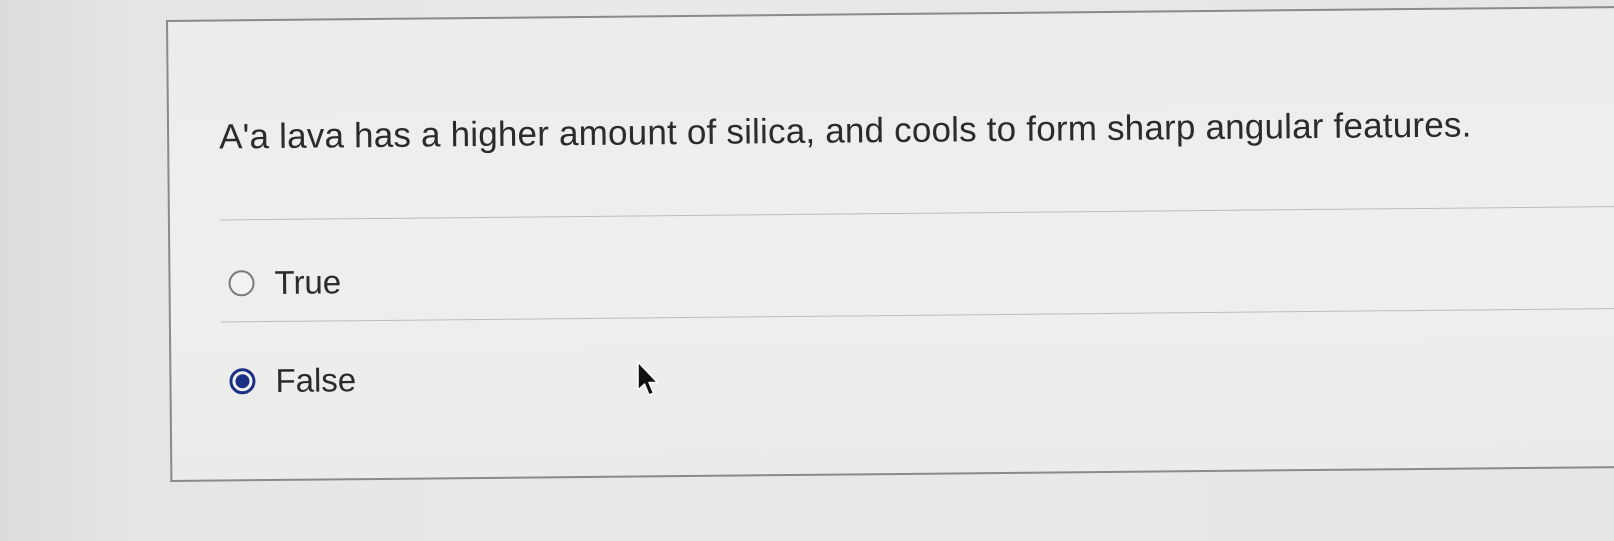 The width and height of the screenshot is (1614, 541). What do you see at coordinates (648, 378) in the screenshot?
I see `mouse-pointer-icon` at bounding box center [648, 378].